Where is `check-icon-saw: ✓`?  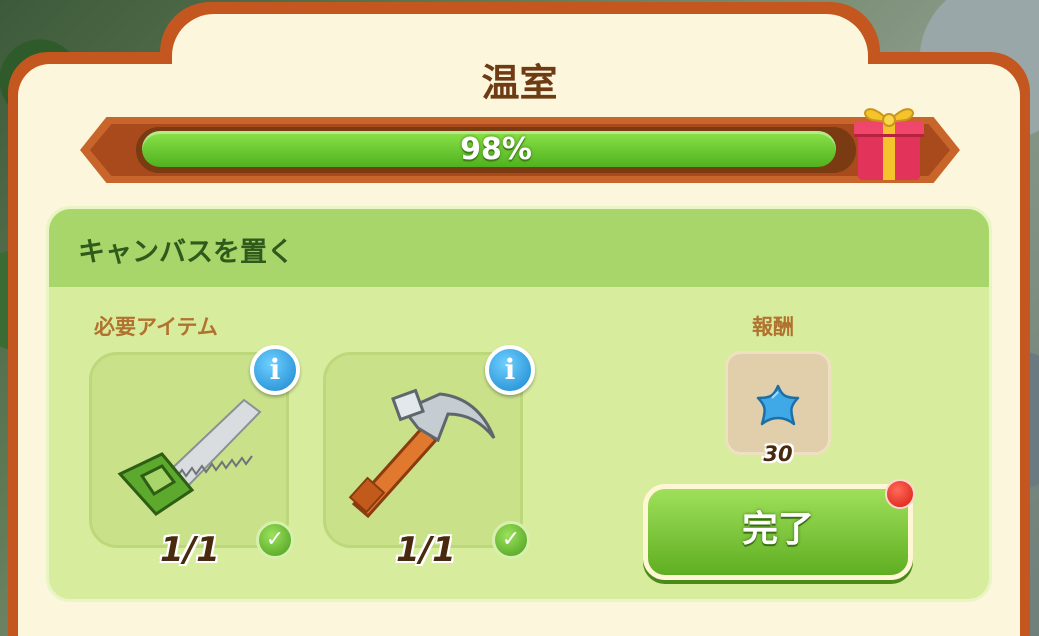 check-icon-saw: ✓ is located at coordinates (275, 540).